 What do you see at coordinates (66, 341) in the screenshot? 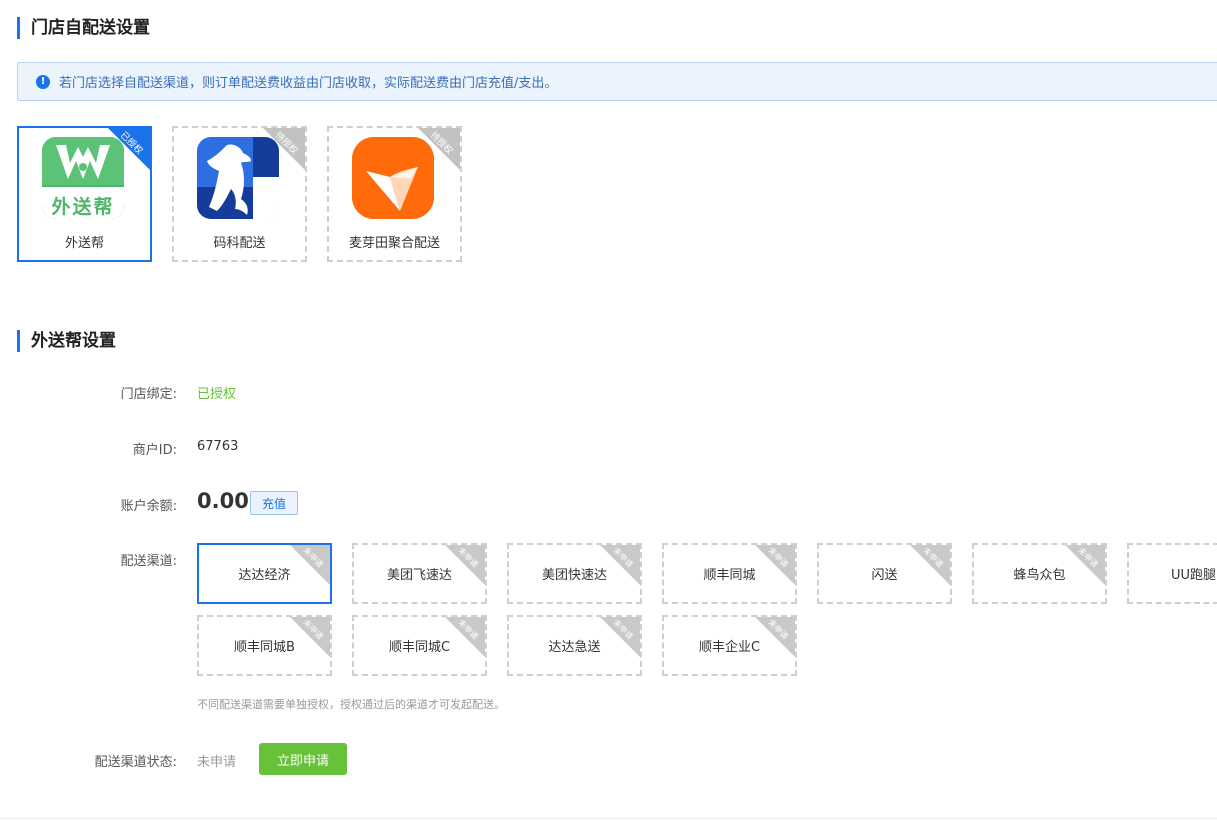
I see `section-title-waisongbang-settings: 外送帮设置` at bounding box center [66, 341].